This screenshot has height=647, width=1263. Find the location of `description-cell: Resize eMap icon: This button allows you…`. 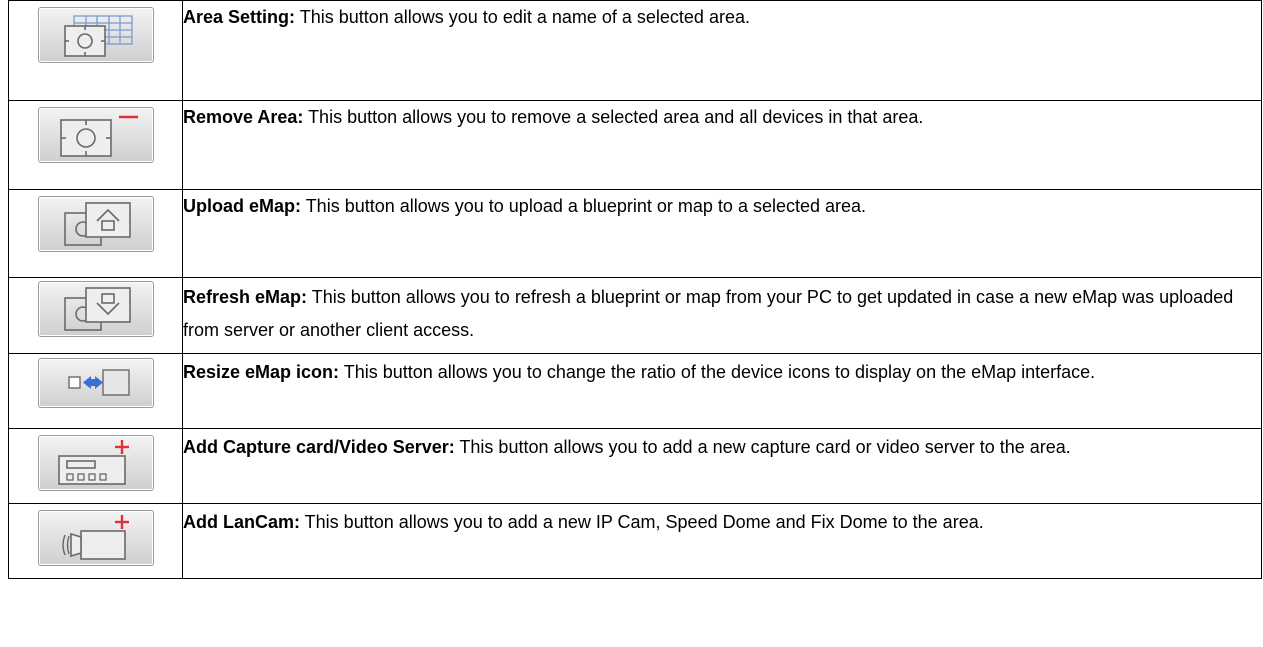

description-cell: Resize eMap icon: This button allows you… is located at coordinates (722, 391).